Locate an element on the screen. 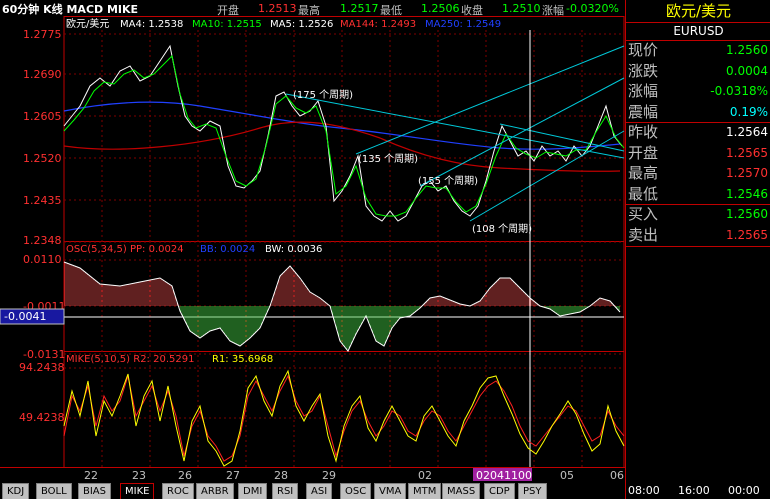 This screenshot has height=499, width=770. change-value: -0.0320% is located at coordinates (592, 8).